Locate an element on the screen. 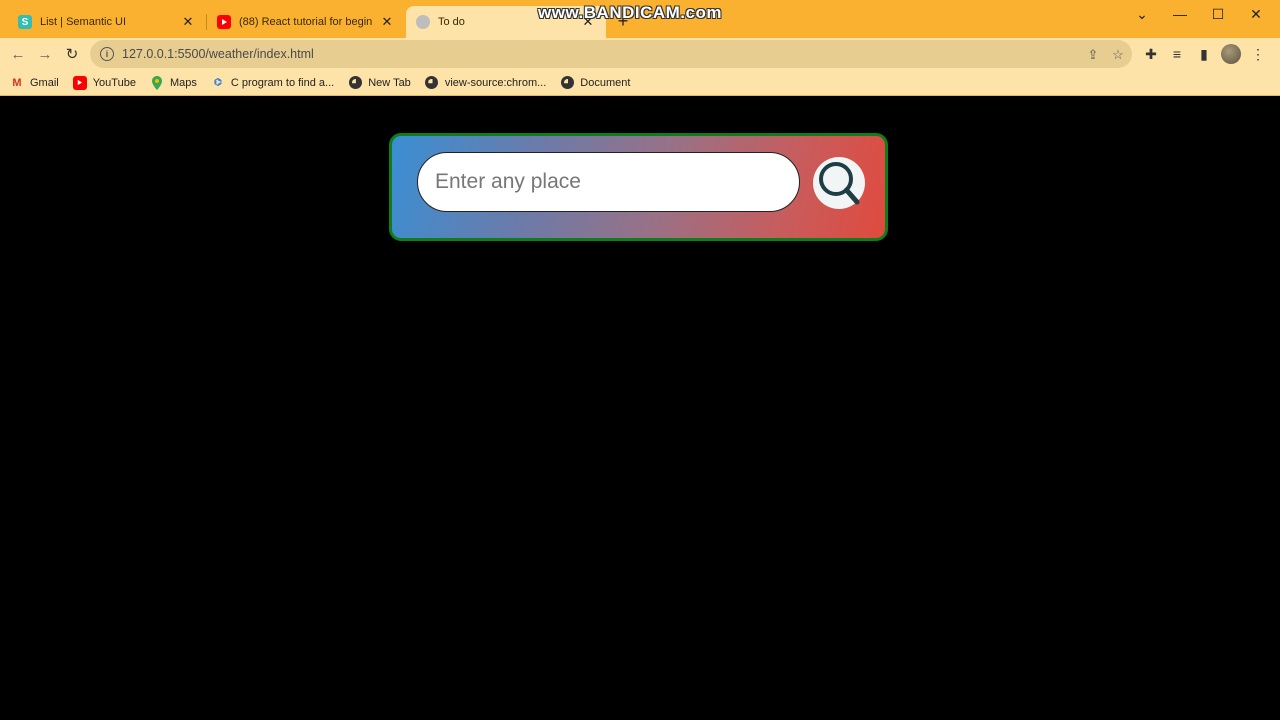 This screenshot has height=720, width=1280. gmail-icon: M is located at coordinates (17, 82).